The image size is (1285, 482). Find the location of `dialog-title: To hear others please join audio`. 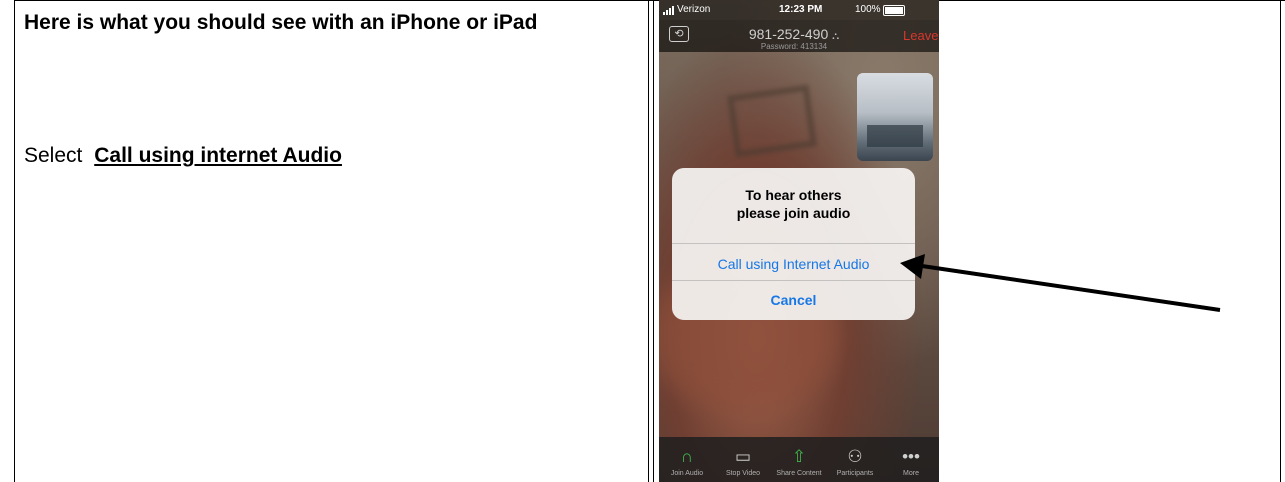

dialog-title: To hear others please join audio is located at coordinates (793, 204).